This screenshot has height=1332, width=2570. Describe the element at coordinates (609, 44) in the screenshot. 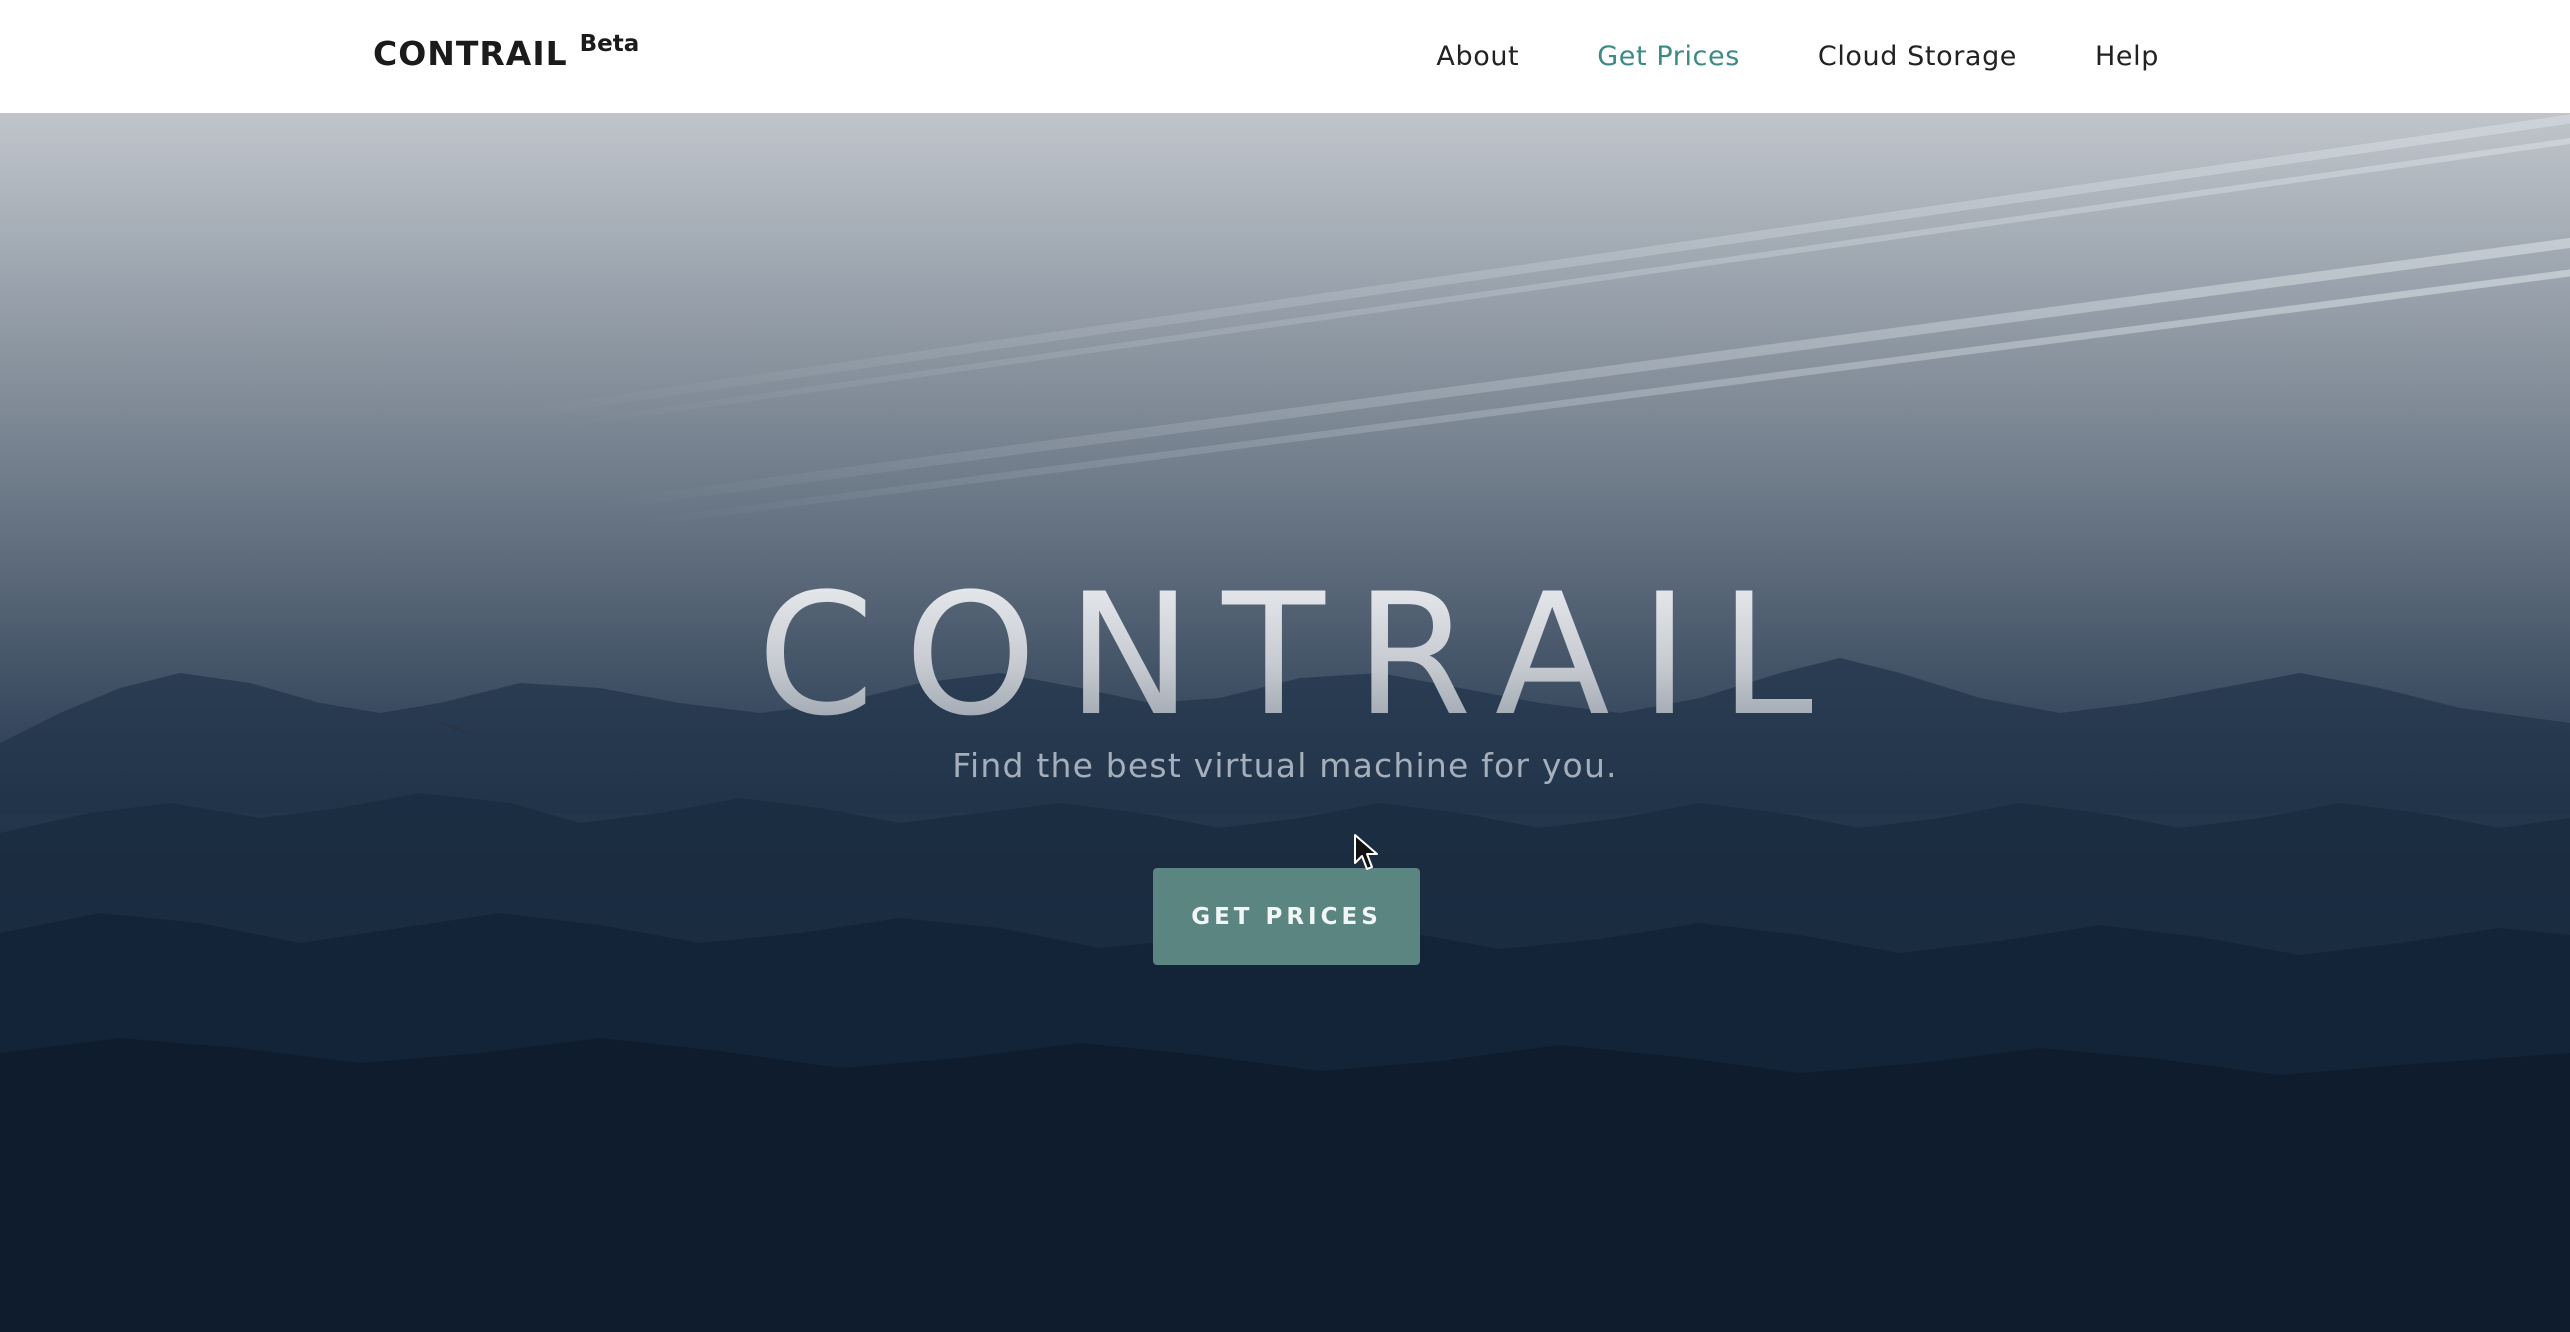

I see `beta-badge: Beta` at that location.